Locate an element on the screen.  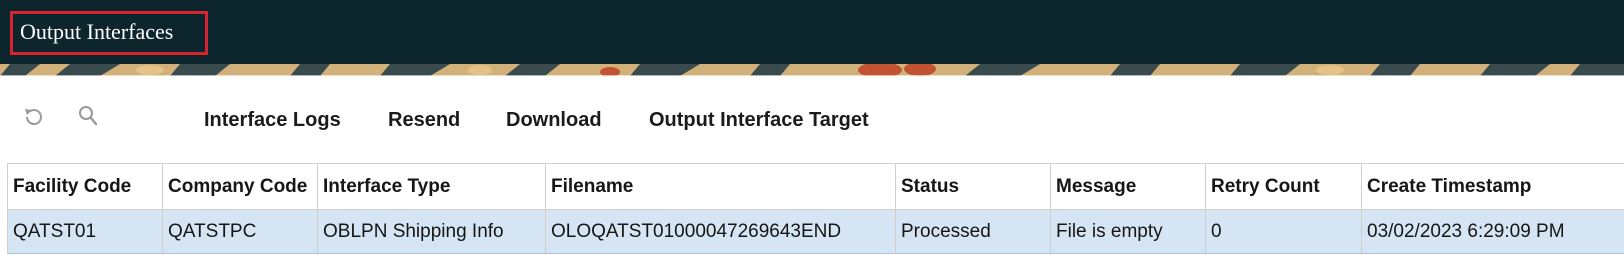
cell-retry-count: 0 is located at coordinates (1283, 231).